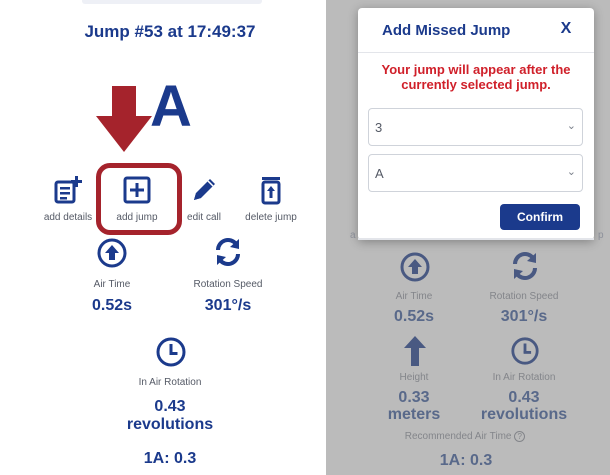  Describe the element at coordinates (228, 305) in the screenshot. I see `rotation-speed-value: 301°/s` at that location.